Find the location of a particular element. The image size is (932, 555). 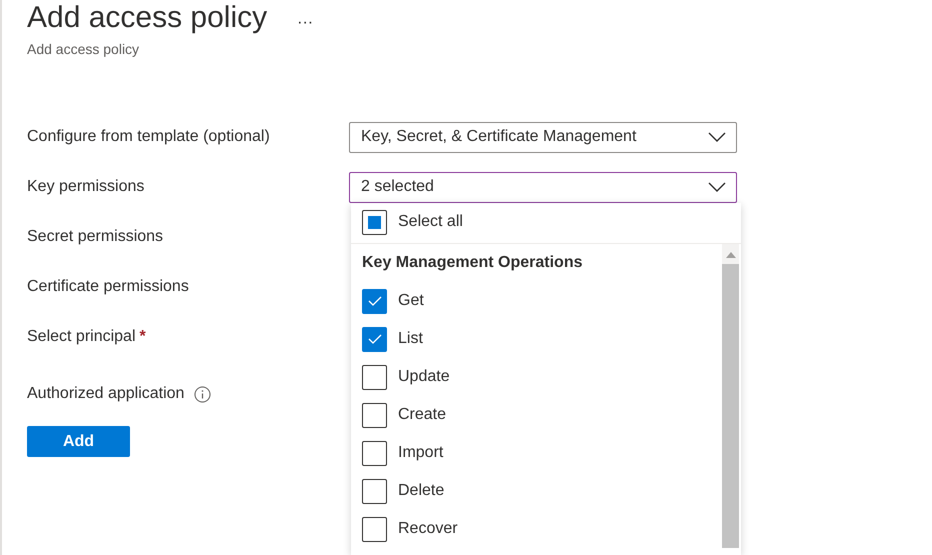

option-label: Create is located at coordinates (422, 415).